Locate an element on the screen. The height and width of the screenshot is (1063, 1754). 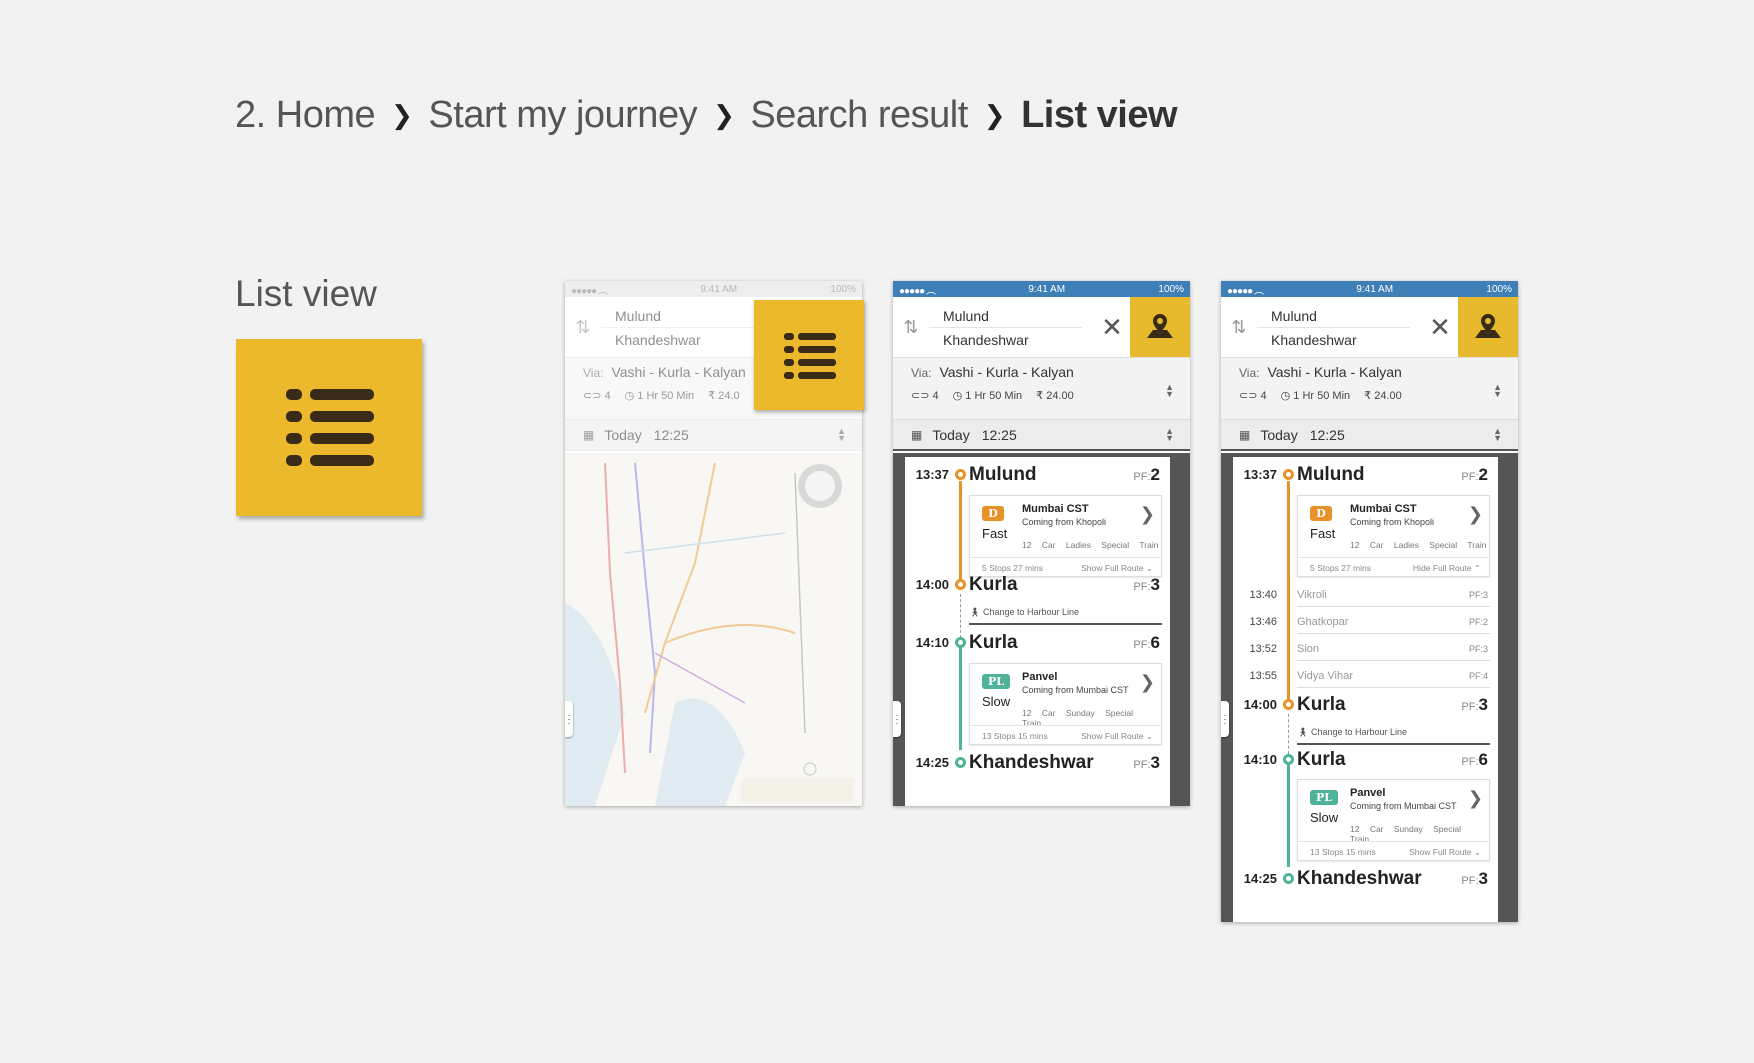
rail-map is located at coordinates (713, 629).